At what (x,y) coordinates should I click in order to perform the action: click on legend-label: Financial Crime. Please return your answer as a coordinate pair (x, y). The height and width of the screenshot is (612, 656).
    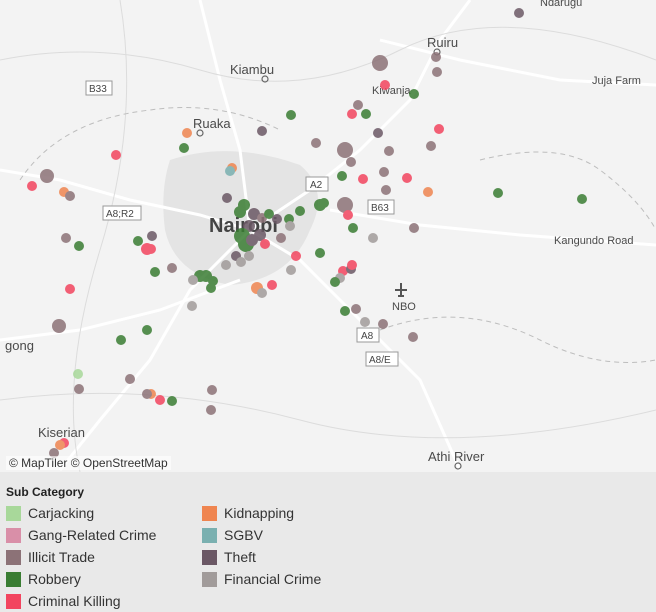
    Looking at the image, I should click on (273, 579).